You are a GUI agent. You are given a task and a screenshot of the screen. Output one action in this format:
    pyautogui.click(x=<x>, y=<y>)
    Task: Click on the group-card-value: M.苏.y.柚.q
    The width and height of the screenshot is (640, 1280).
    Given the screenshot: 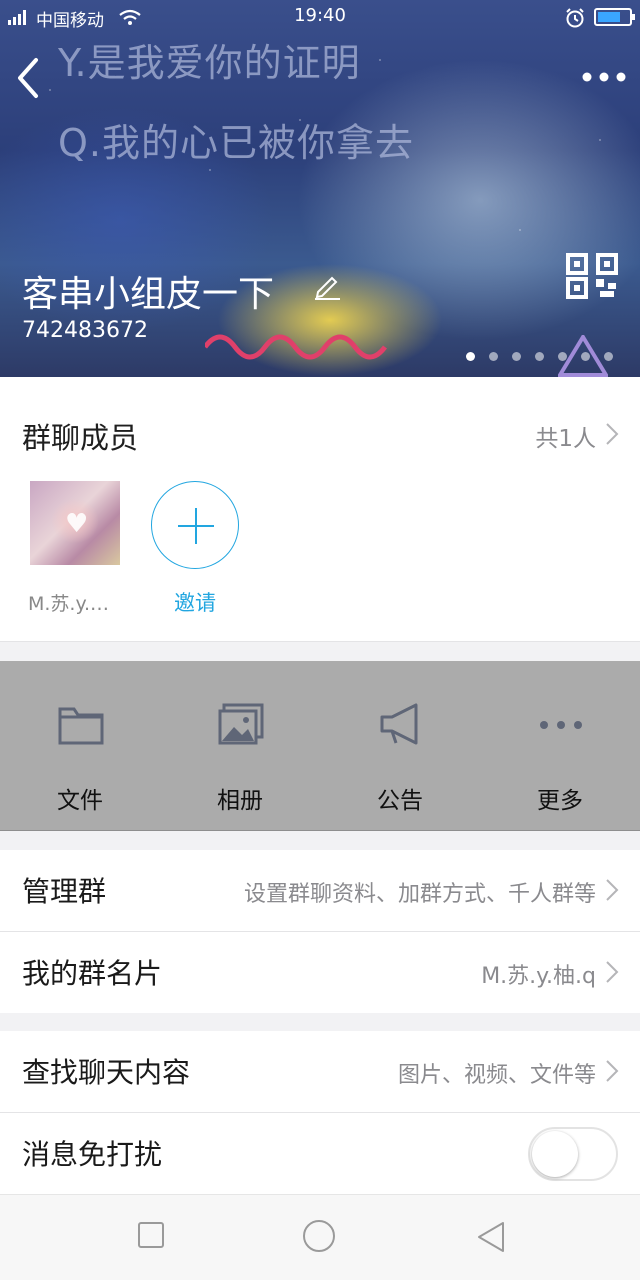 What is the action you would take?
    pyautogui.click(x=538, y=976)
    